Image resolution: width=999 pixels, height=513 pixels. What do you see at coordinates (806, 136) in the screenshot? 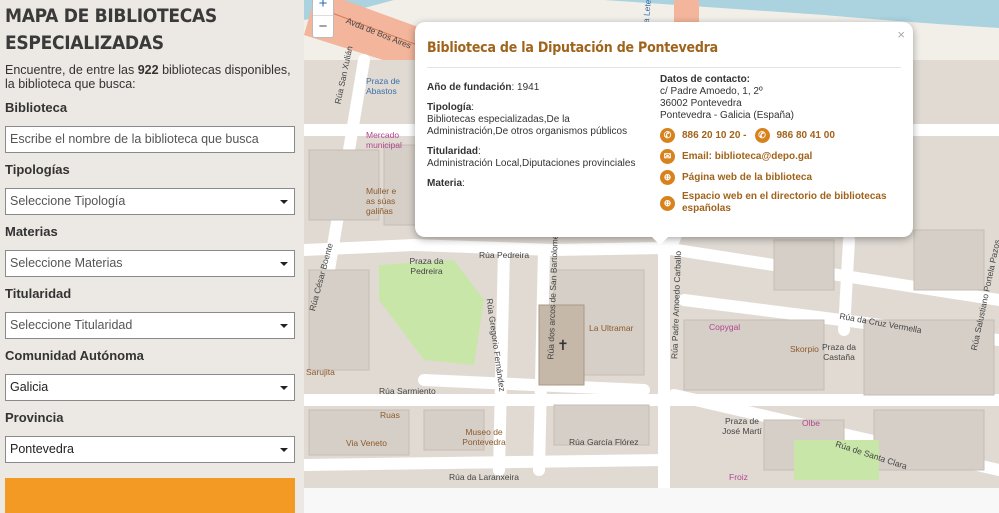
I see `phone-link: 986 80 41 00` at bounding box center [806, 136].